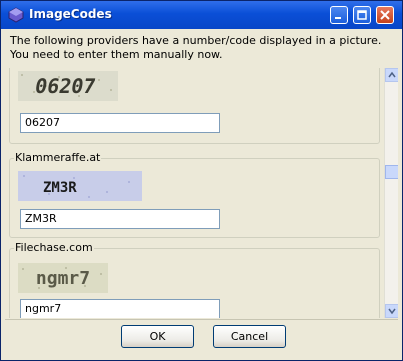  What do you see at coordinates (338, 18) in the screenshot?
I see `minimize-icon` at bounding box center [338, 18].